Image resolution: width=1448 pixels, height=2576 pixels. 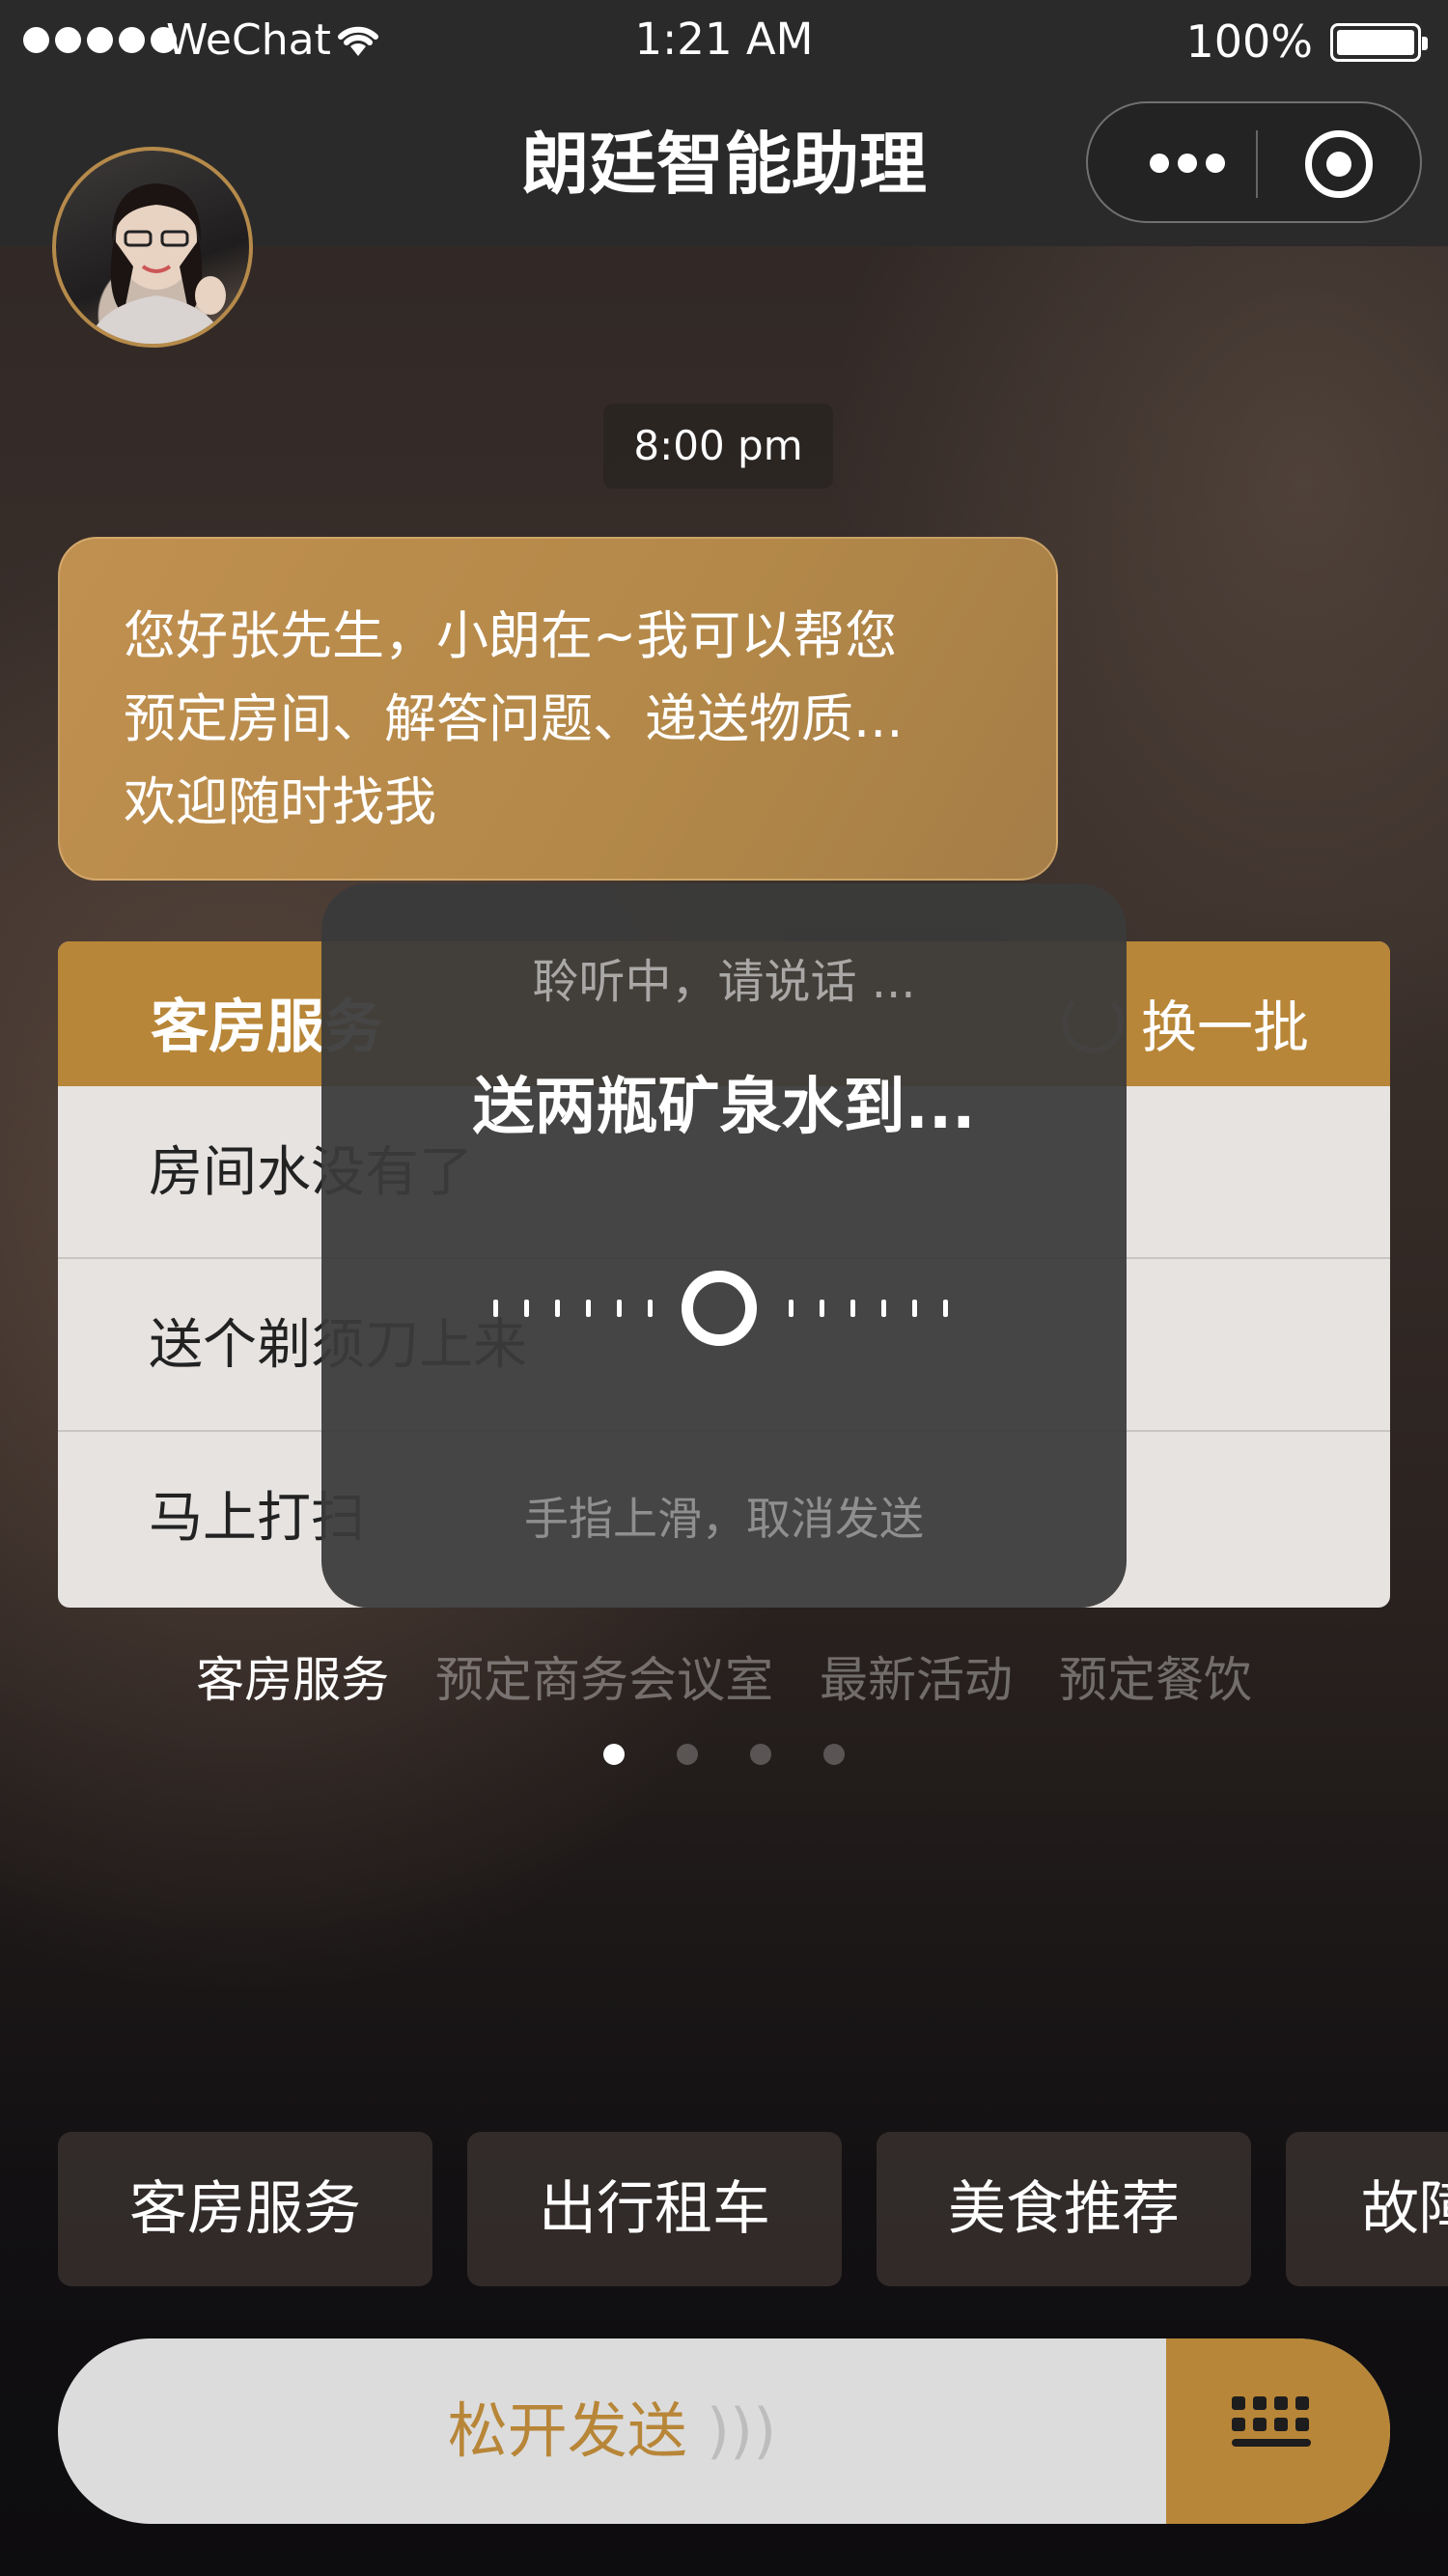 What do you see at coordinates (1379, 43) in the screenshot?
I see `battery-icon` at bounding box center [1379, 43].